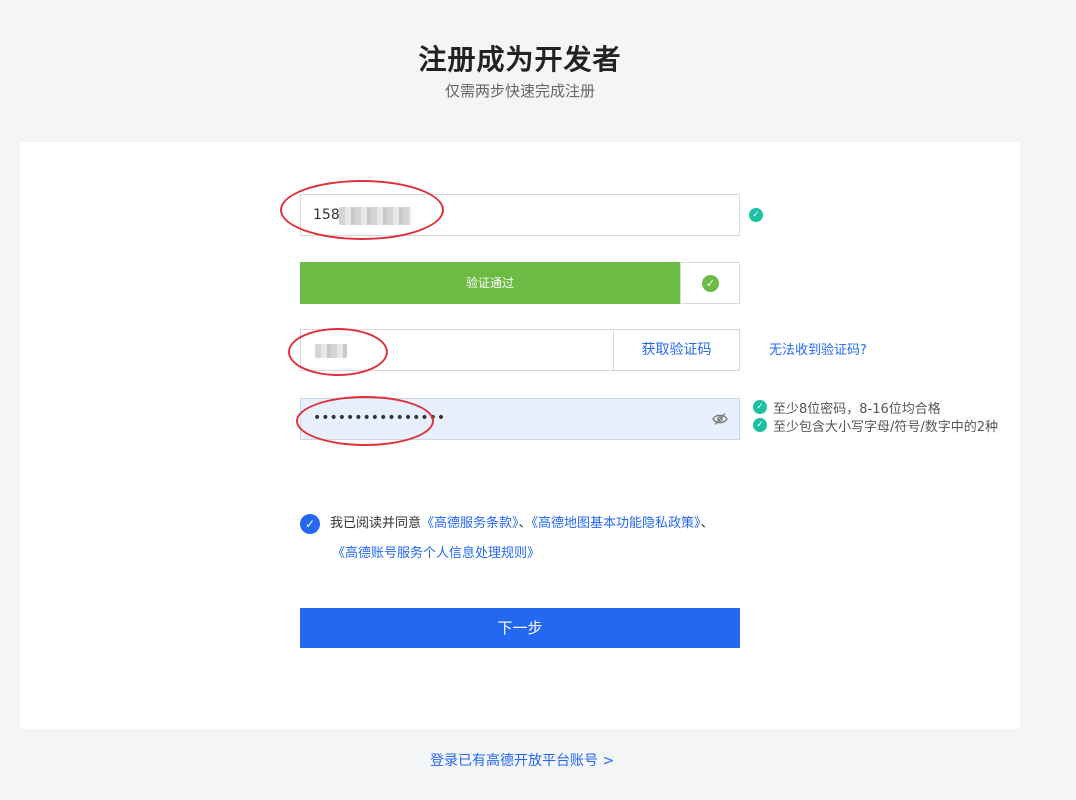 Image resolution: width=1076 pixels, height=800 pixels. I want to click on blurred-phone-digits, so click(375, 216).